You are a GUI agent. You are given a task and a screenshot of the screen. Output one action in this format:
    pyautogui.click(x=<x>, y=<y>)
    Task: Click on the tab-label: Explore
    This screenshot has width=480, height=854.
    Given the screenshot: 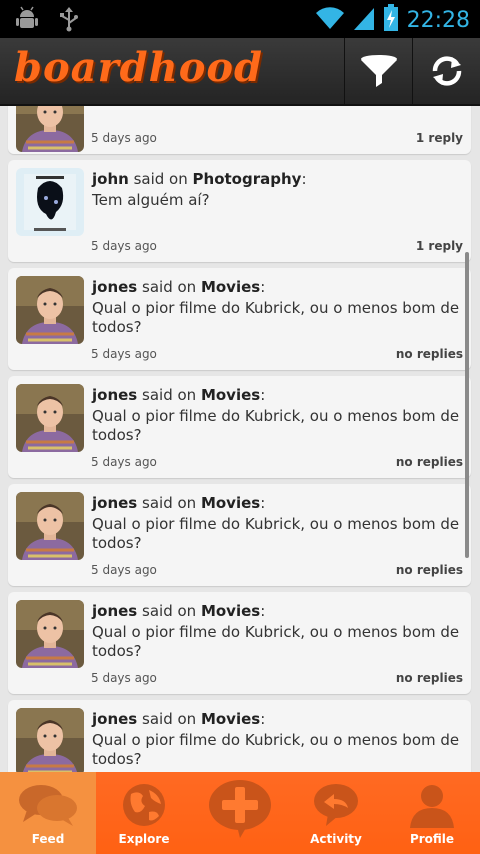 What is the action you would take?
    pyautogui.click(x=144, y=839)
    